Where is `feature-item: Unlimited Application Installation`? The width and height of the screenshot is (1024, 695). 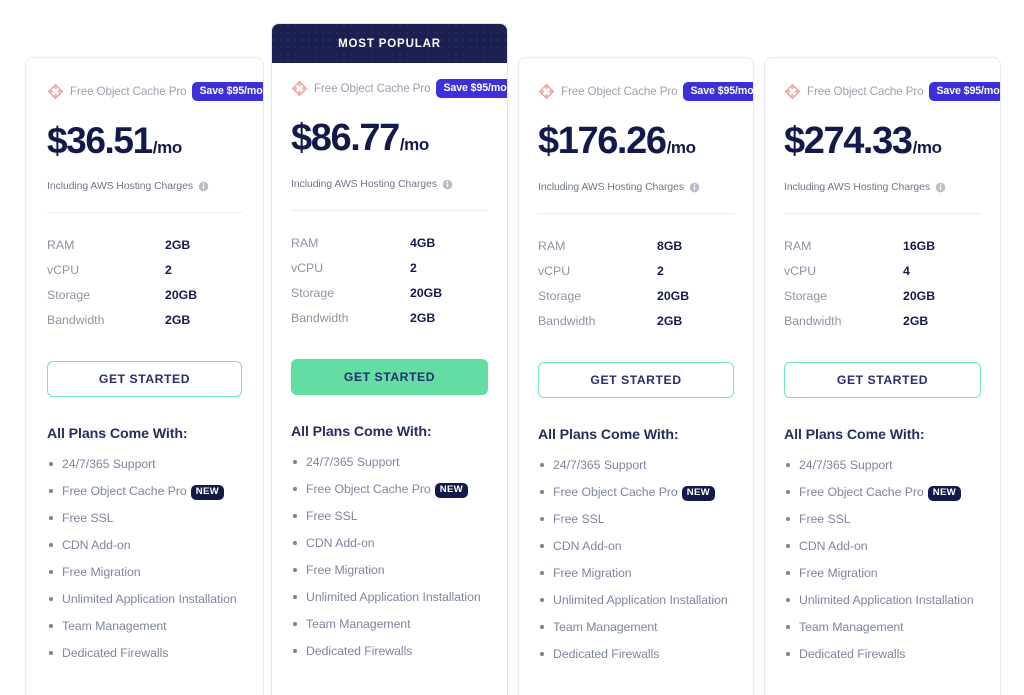 feature-item: Unlimited Application Installation is located at coordinates (144, 599).